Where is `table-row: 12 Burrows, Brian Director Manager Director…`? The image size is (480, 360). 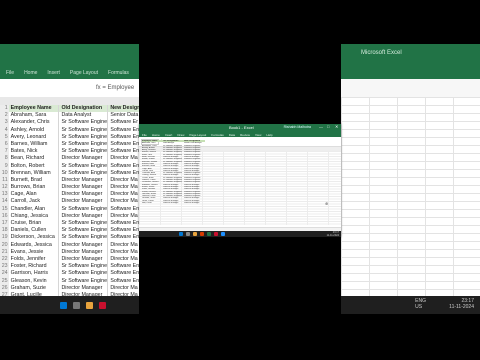 table-row: 12 Burrows, Brian Director Manager Director… is located at coordinates (69, 188).